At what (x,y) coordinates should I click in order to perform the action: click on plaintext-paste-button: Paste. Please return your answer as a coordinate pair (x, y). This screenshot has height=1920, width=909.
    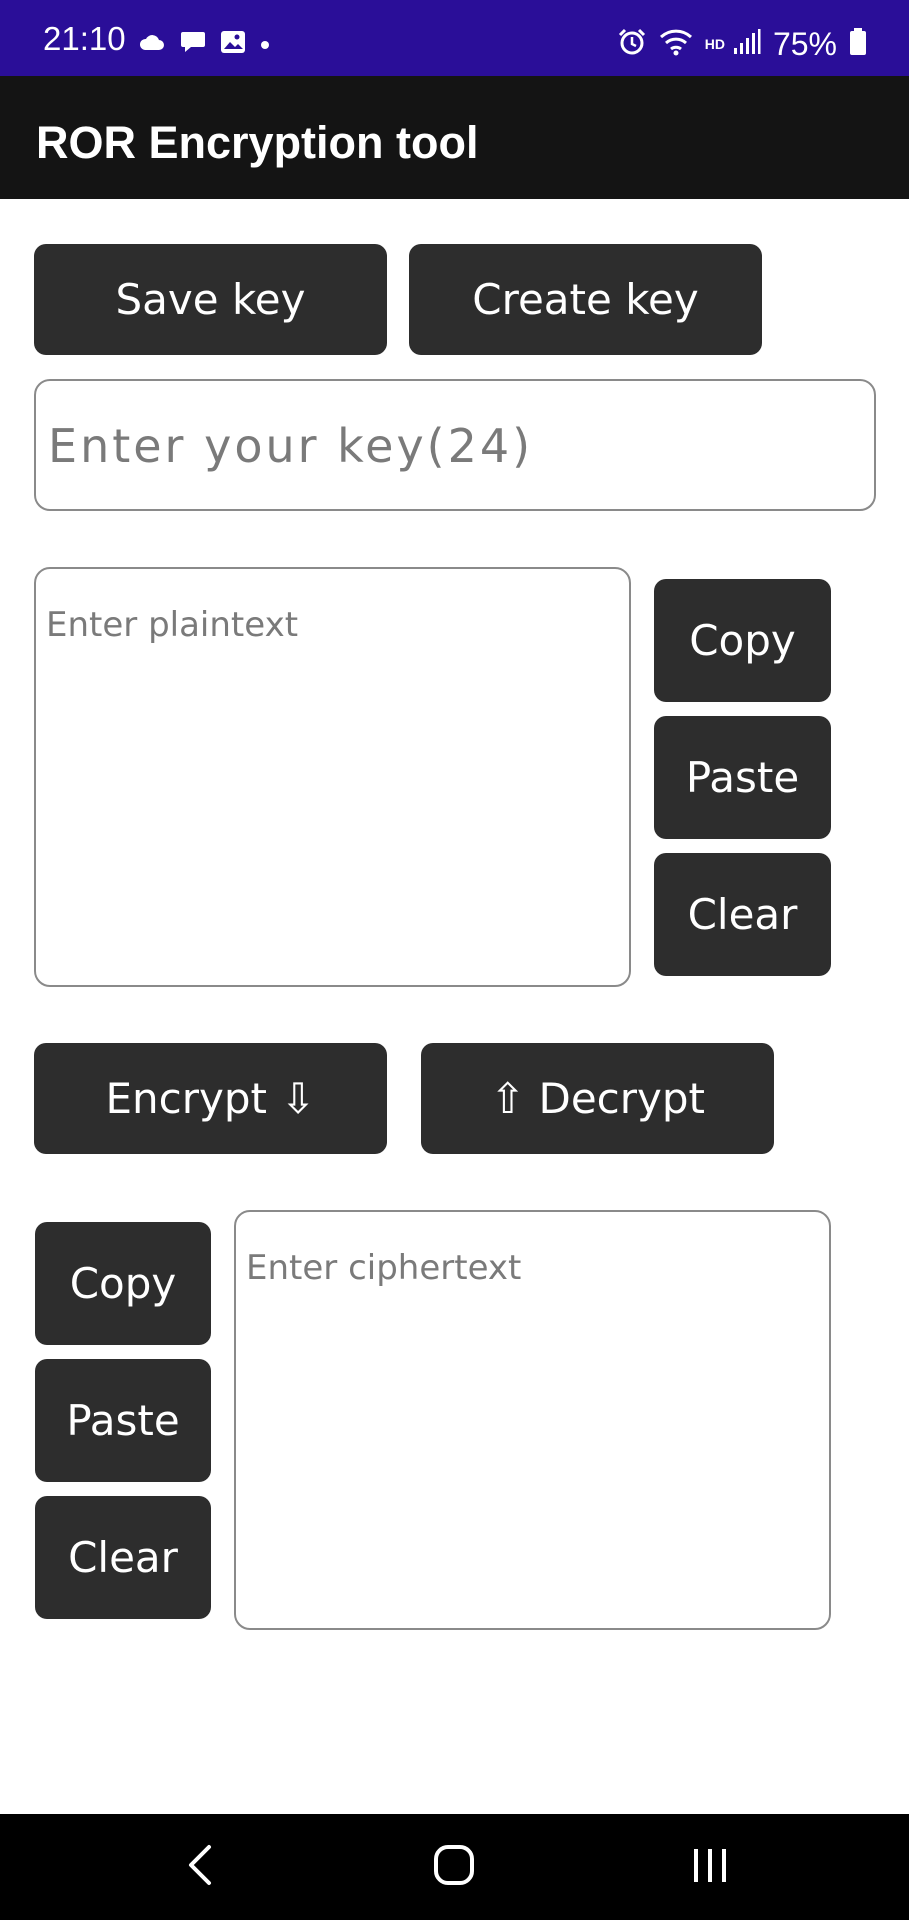
    Looking at the image, I should click on (742, 777).